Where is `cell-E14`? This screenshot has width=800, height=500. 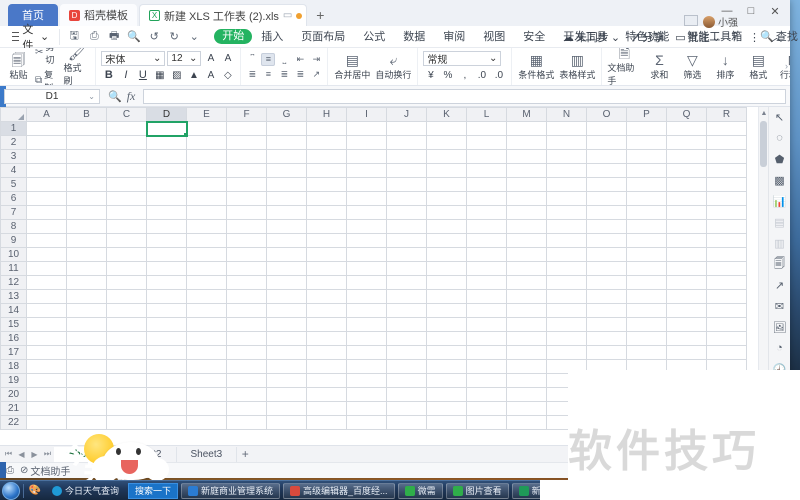 cell-E14 is located at coordinates (206, 310).